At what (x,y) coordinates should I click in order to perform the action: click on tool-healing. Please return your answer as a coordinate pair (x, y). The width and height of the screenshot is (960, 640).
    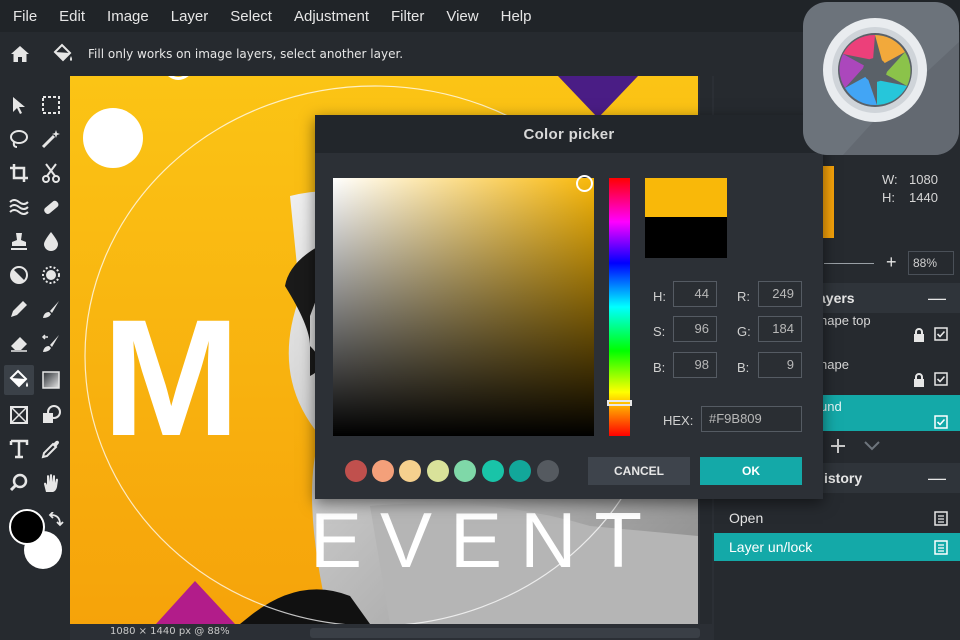
    Looking at the image, I should click on (51, 207).